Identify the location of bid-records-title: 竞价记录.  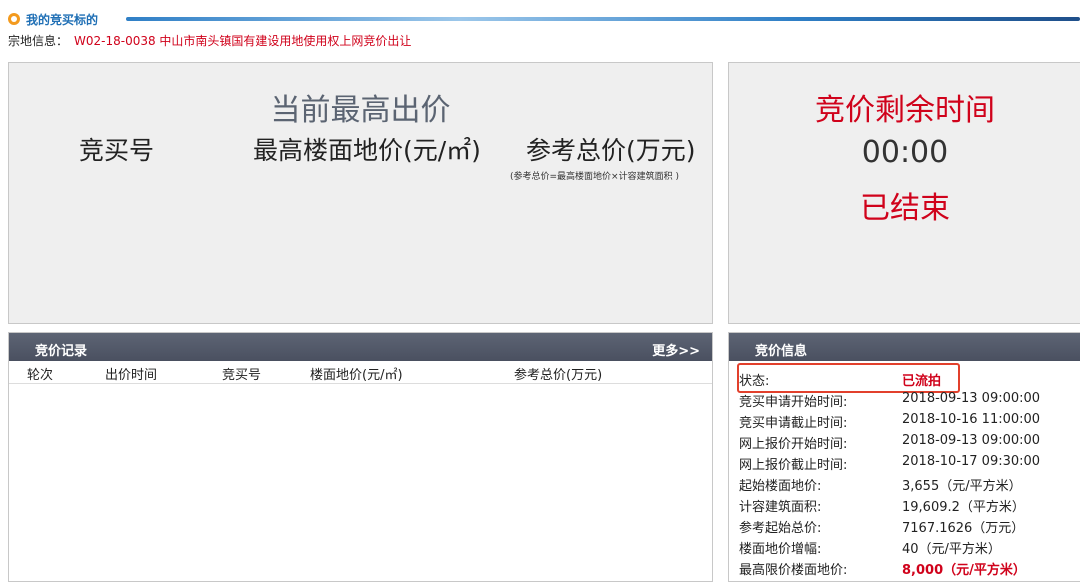
(61, 351).